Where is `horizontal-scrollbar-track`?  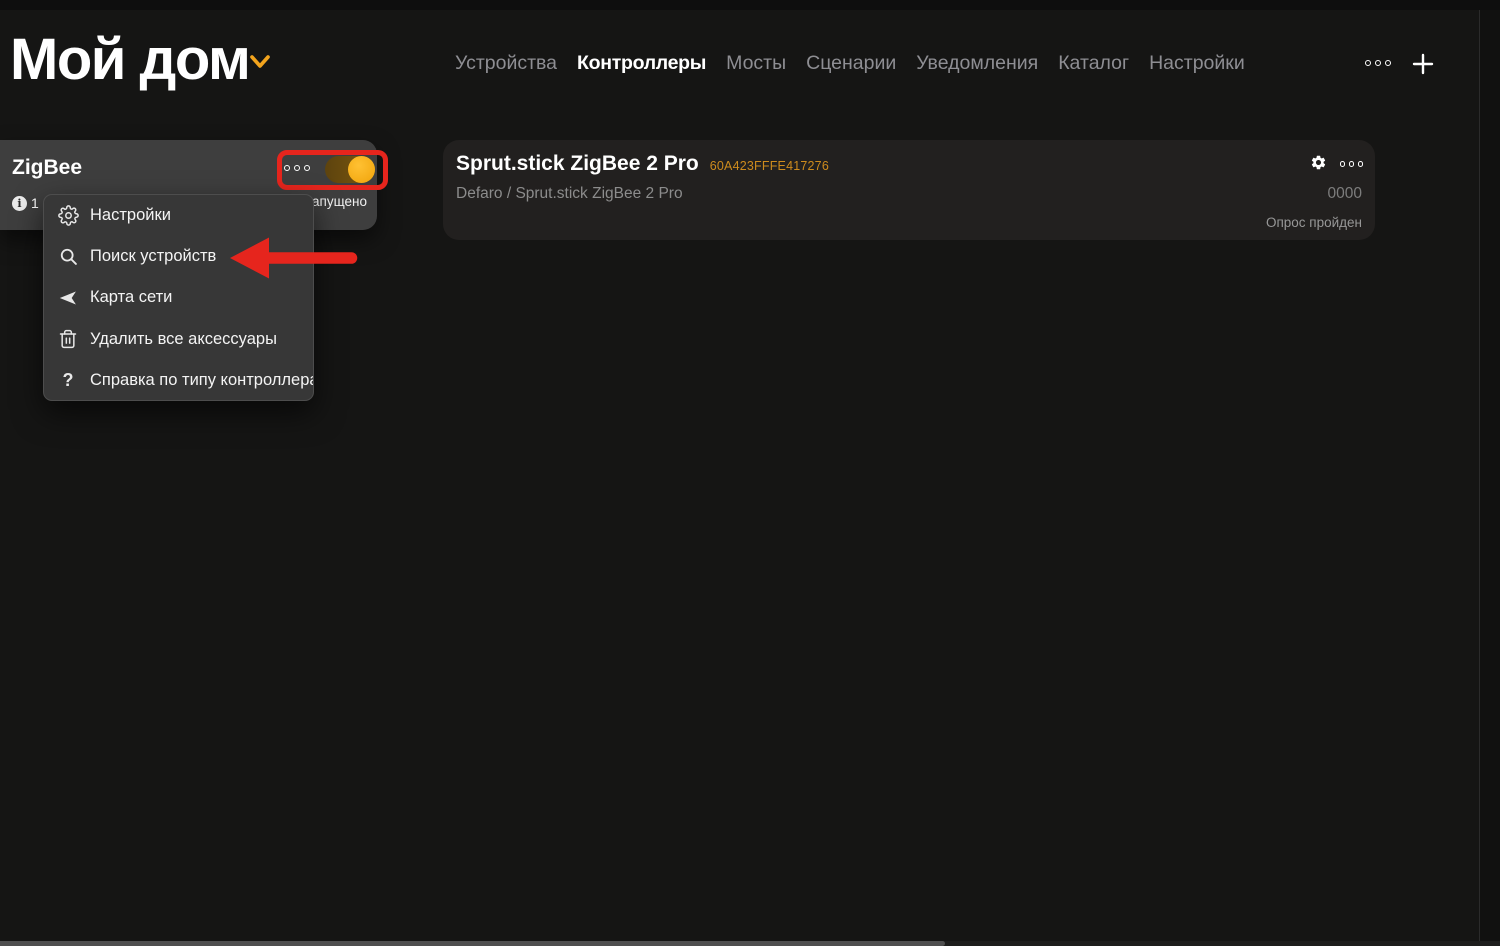 horizontal-scrollbar-track is located at coordinates (750, 943).